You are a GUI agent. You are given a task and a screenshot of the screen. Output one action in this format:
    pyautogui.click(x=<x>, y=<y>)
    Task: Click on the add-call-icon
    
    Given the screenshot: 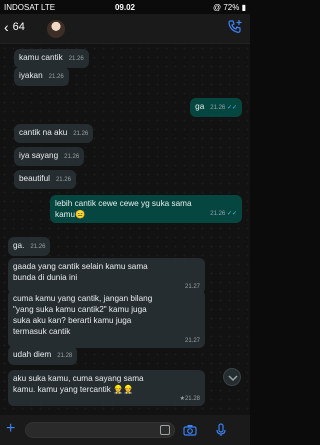 What is the action you would take?
    pyautogui.click(x=235, y=27)
    